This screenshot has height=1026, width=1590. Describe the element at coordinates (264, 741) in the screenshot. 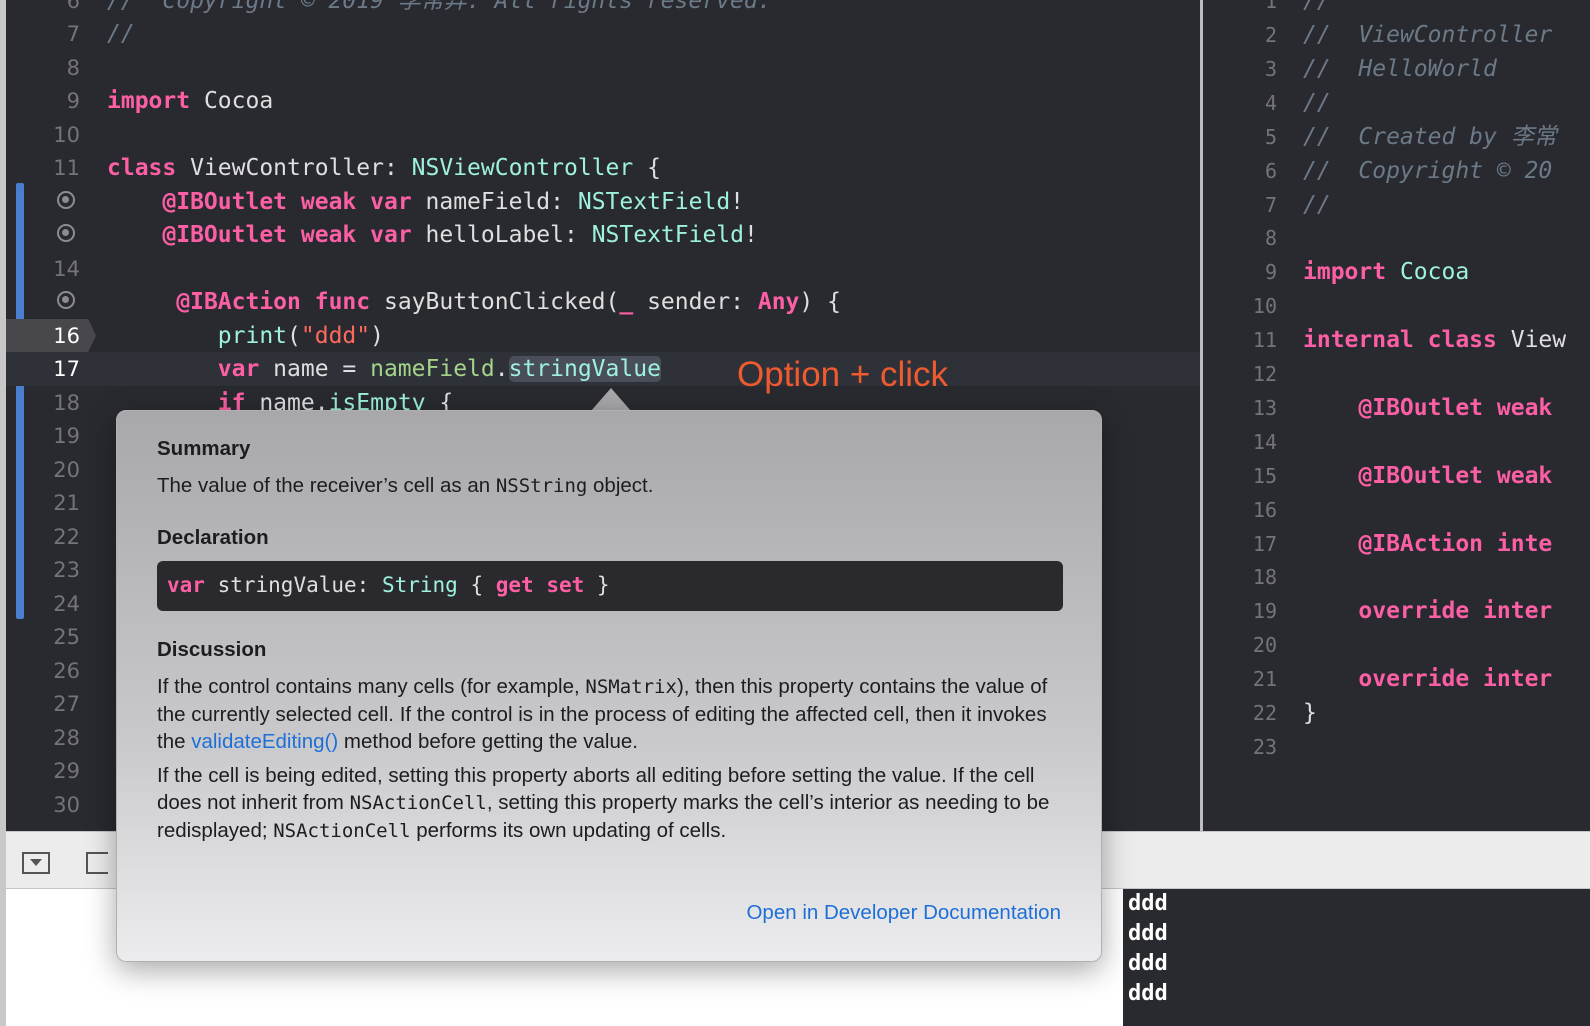

I see `validate-editing-link: validateEditing()` at that location.